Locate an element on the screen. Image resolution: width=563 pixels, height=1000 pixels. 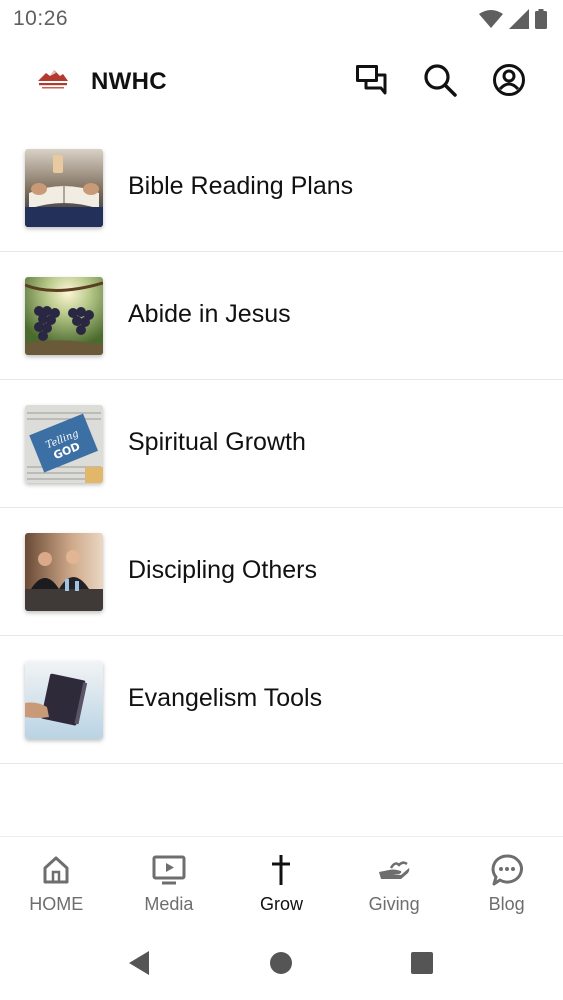
nav-label: Giving is located at coordinates (394, 904).